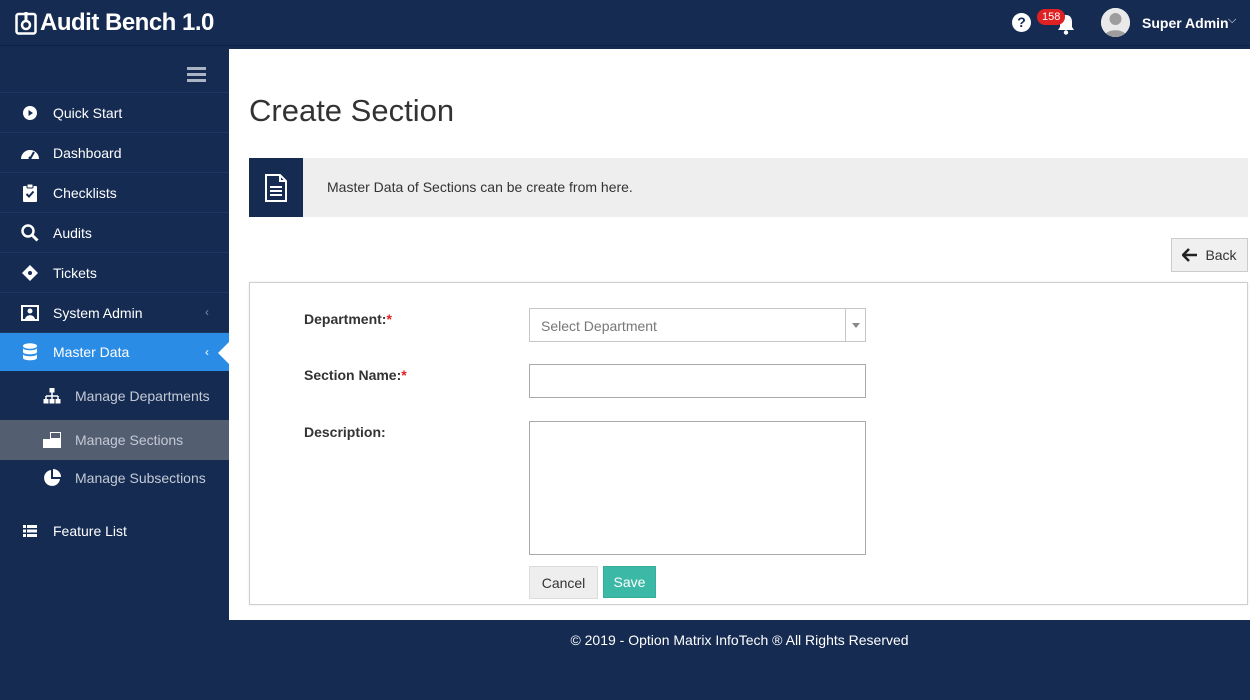  I want to click on department-label-text: Department:, so click(345, 319).